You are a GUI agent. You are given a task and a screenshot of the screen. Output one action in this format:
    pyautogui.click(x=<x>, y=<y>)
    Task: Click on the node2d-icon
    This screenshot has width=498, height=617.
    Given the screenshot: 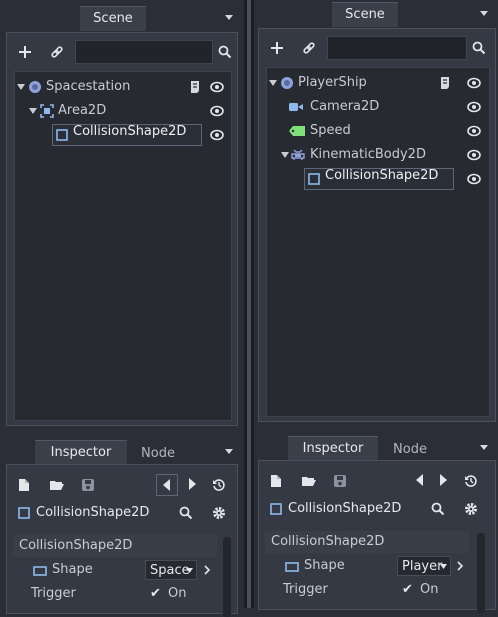 What is the action you would take?
    pyautogui.click(x=287, y=83)
    